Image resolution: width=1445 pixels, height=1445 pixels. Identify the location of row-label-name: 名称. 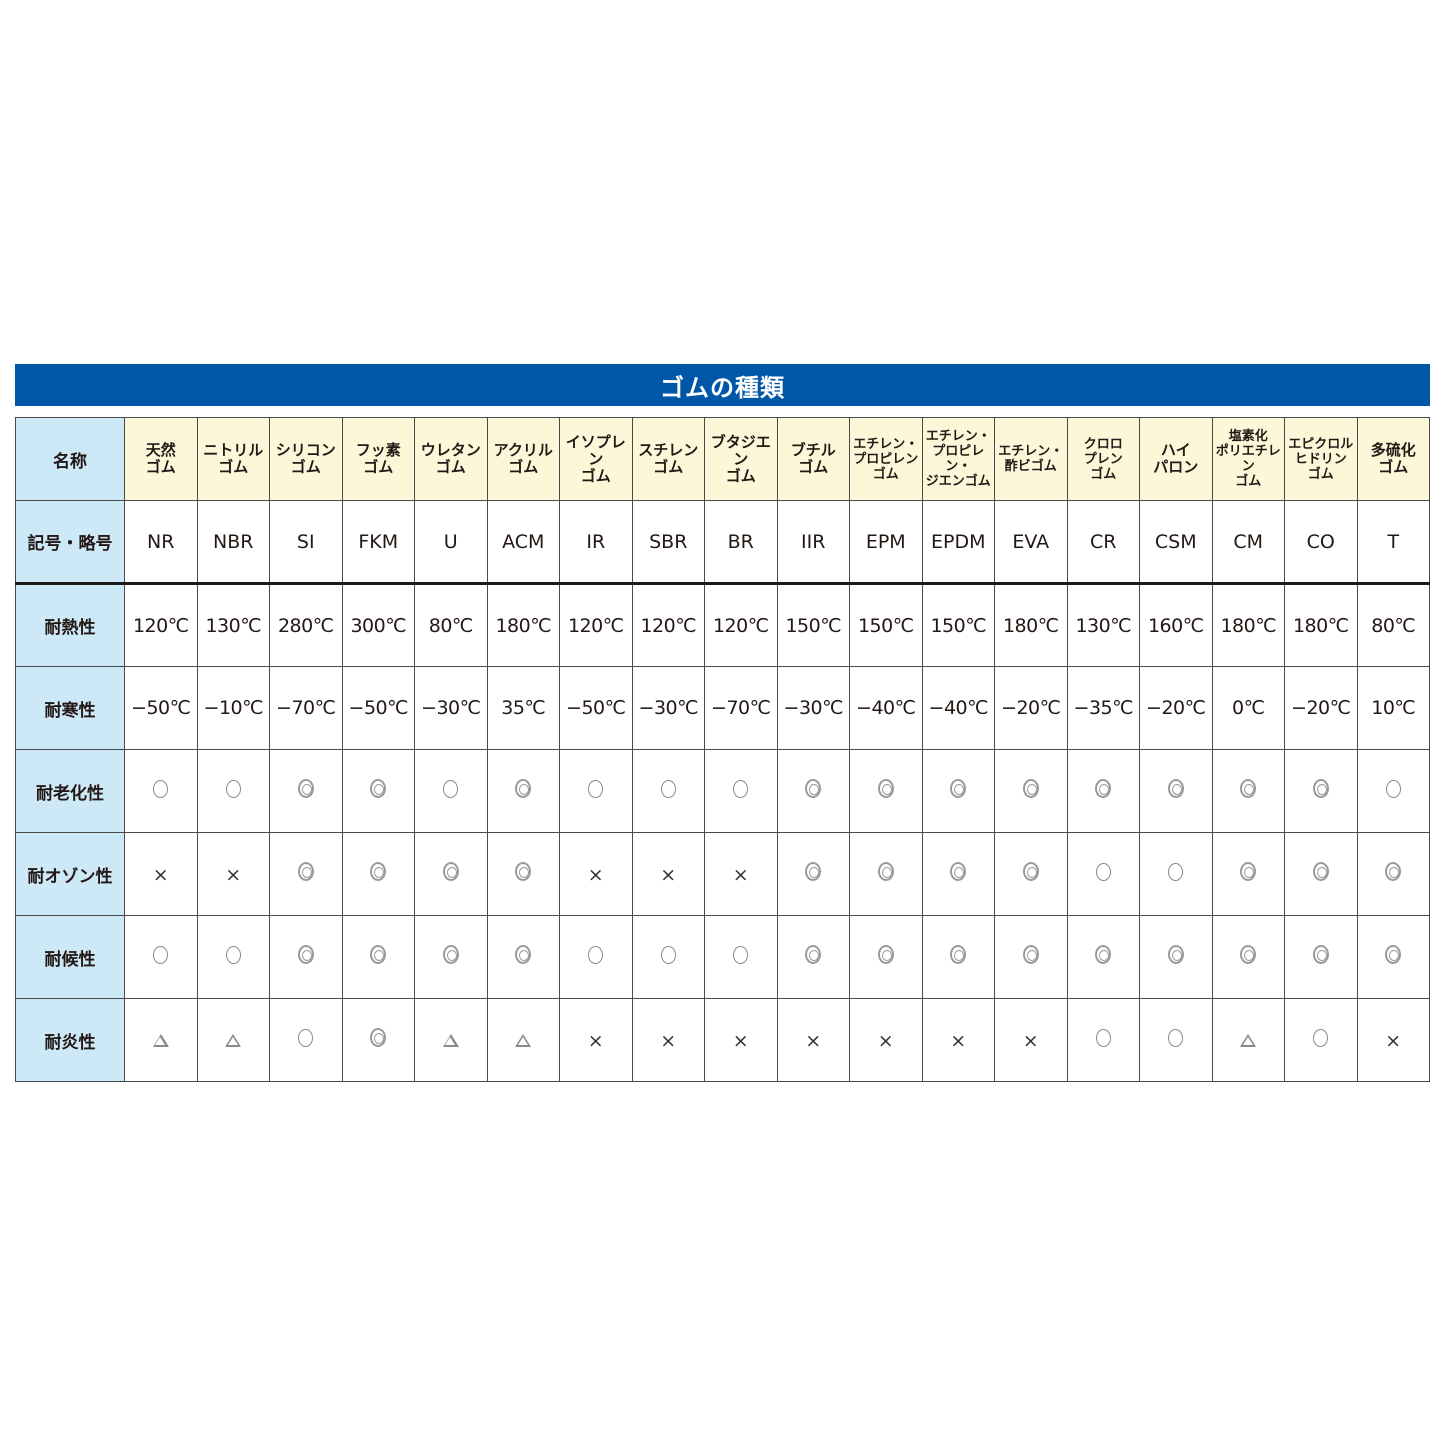
(70, 459).